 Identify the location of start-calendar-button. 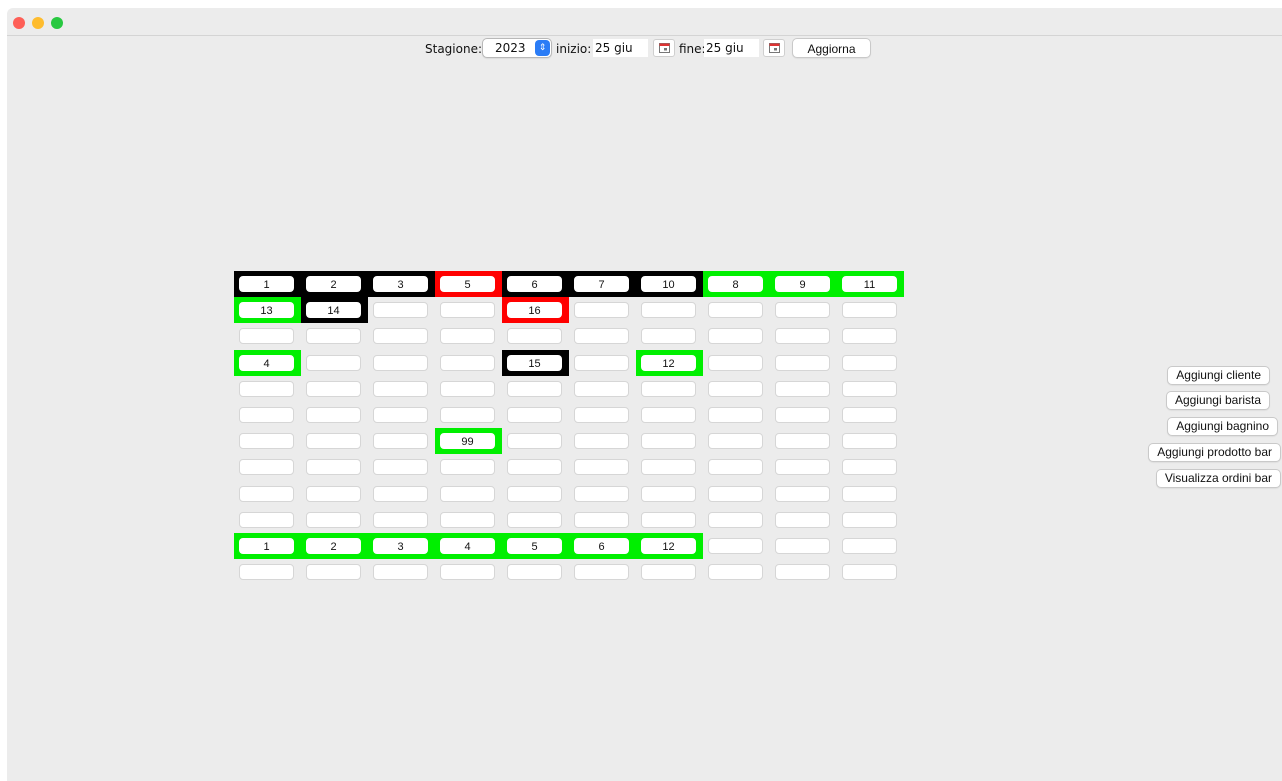
(664, 48).